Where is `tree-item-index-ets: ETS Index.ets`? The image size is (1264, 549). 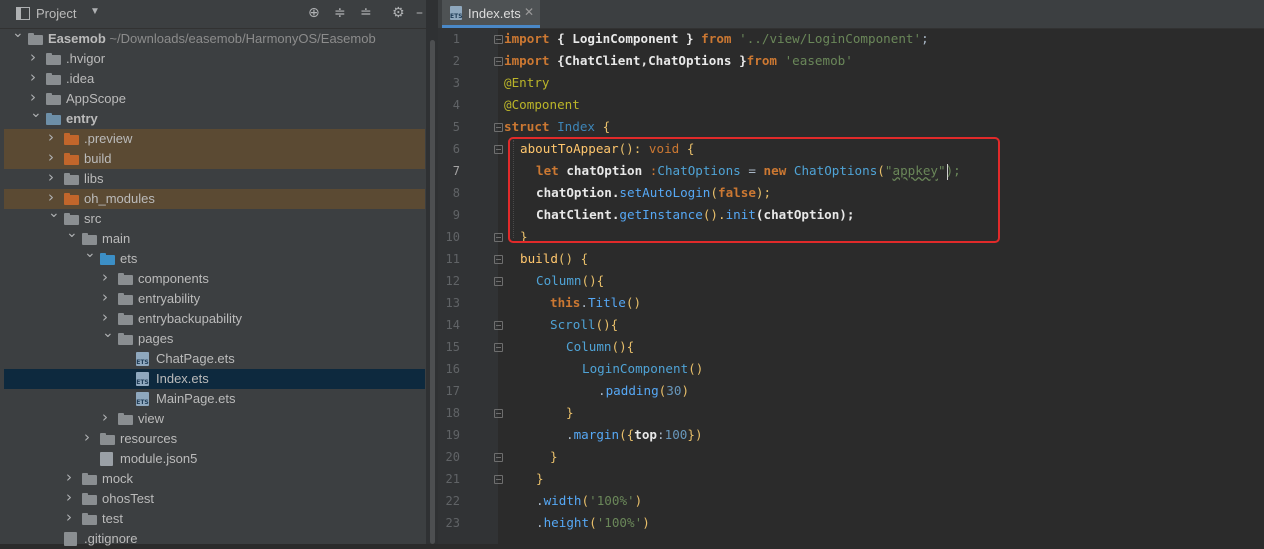
tree-item-index-ets: ETS Index.ets is located at coordinates (214, 379).